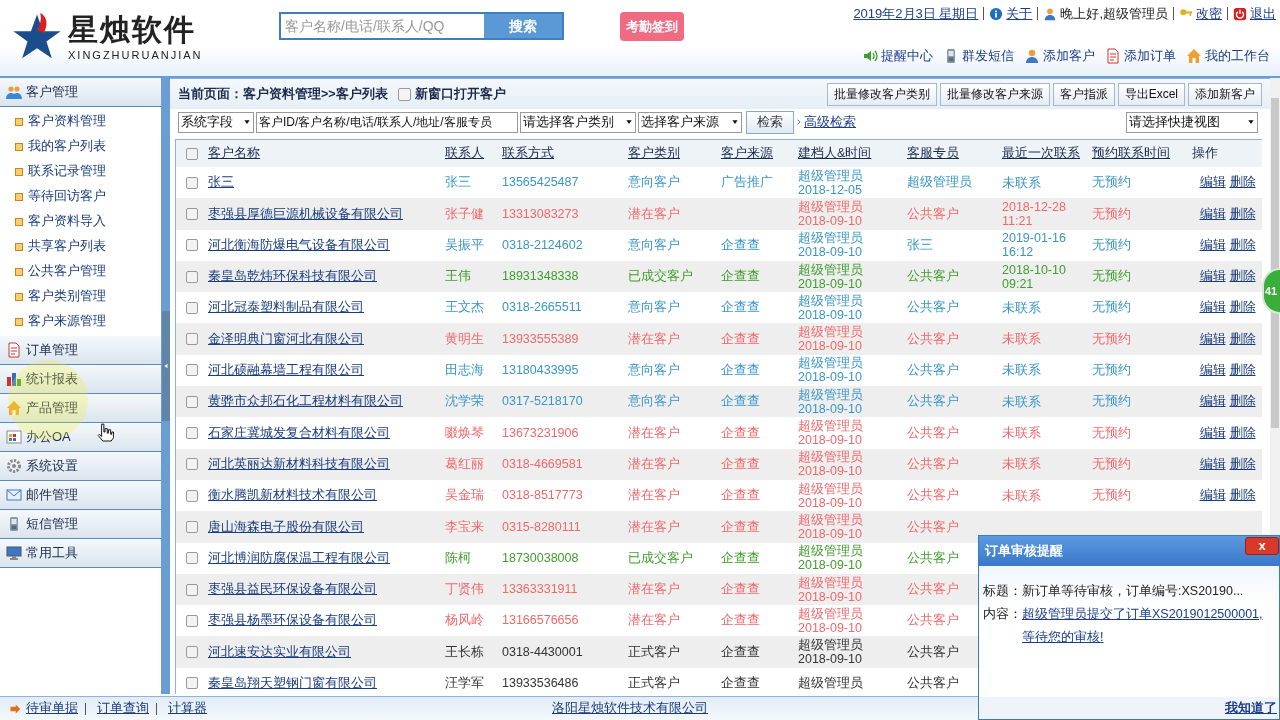  What do you see at coordinates (299, 432) in the screenshot?
I see `customer-name-link: 石家庄冀城发复合材料有限公司` at bounding box center [299, 432].